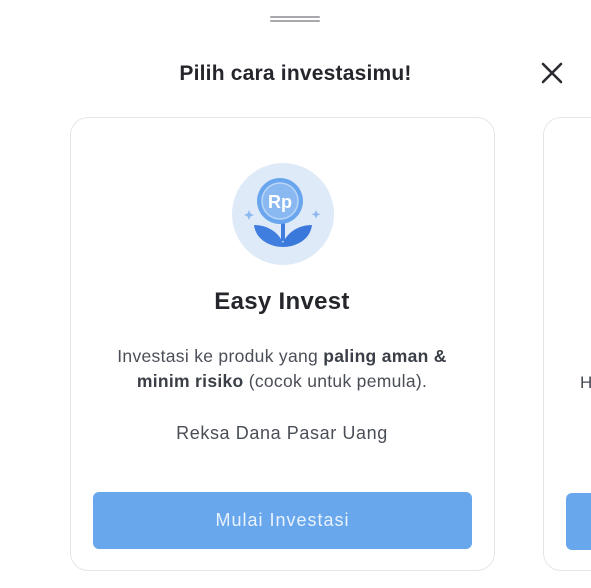 The image size is (591, 588). I want to click on fund-type-label: Reksa Dana Pasar Uang, so click(282, 433).